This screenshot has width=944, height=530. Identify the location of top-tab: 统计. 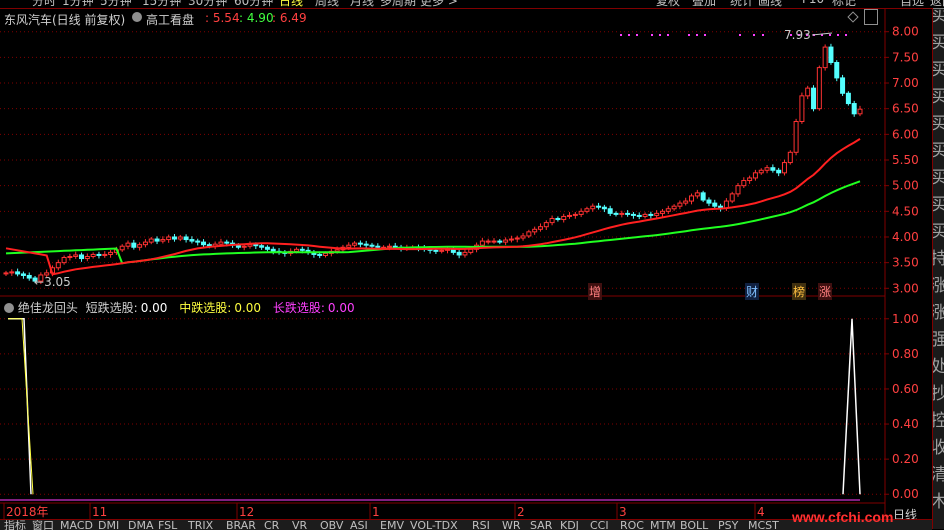
(742, 4).